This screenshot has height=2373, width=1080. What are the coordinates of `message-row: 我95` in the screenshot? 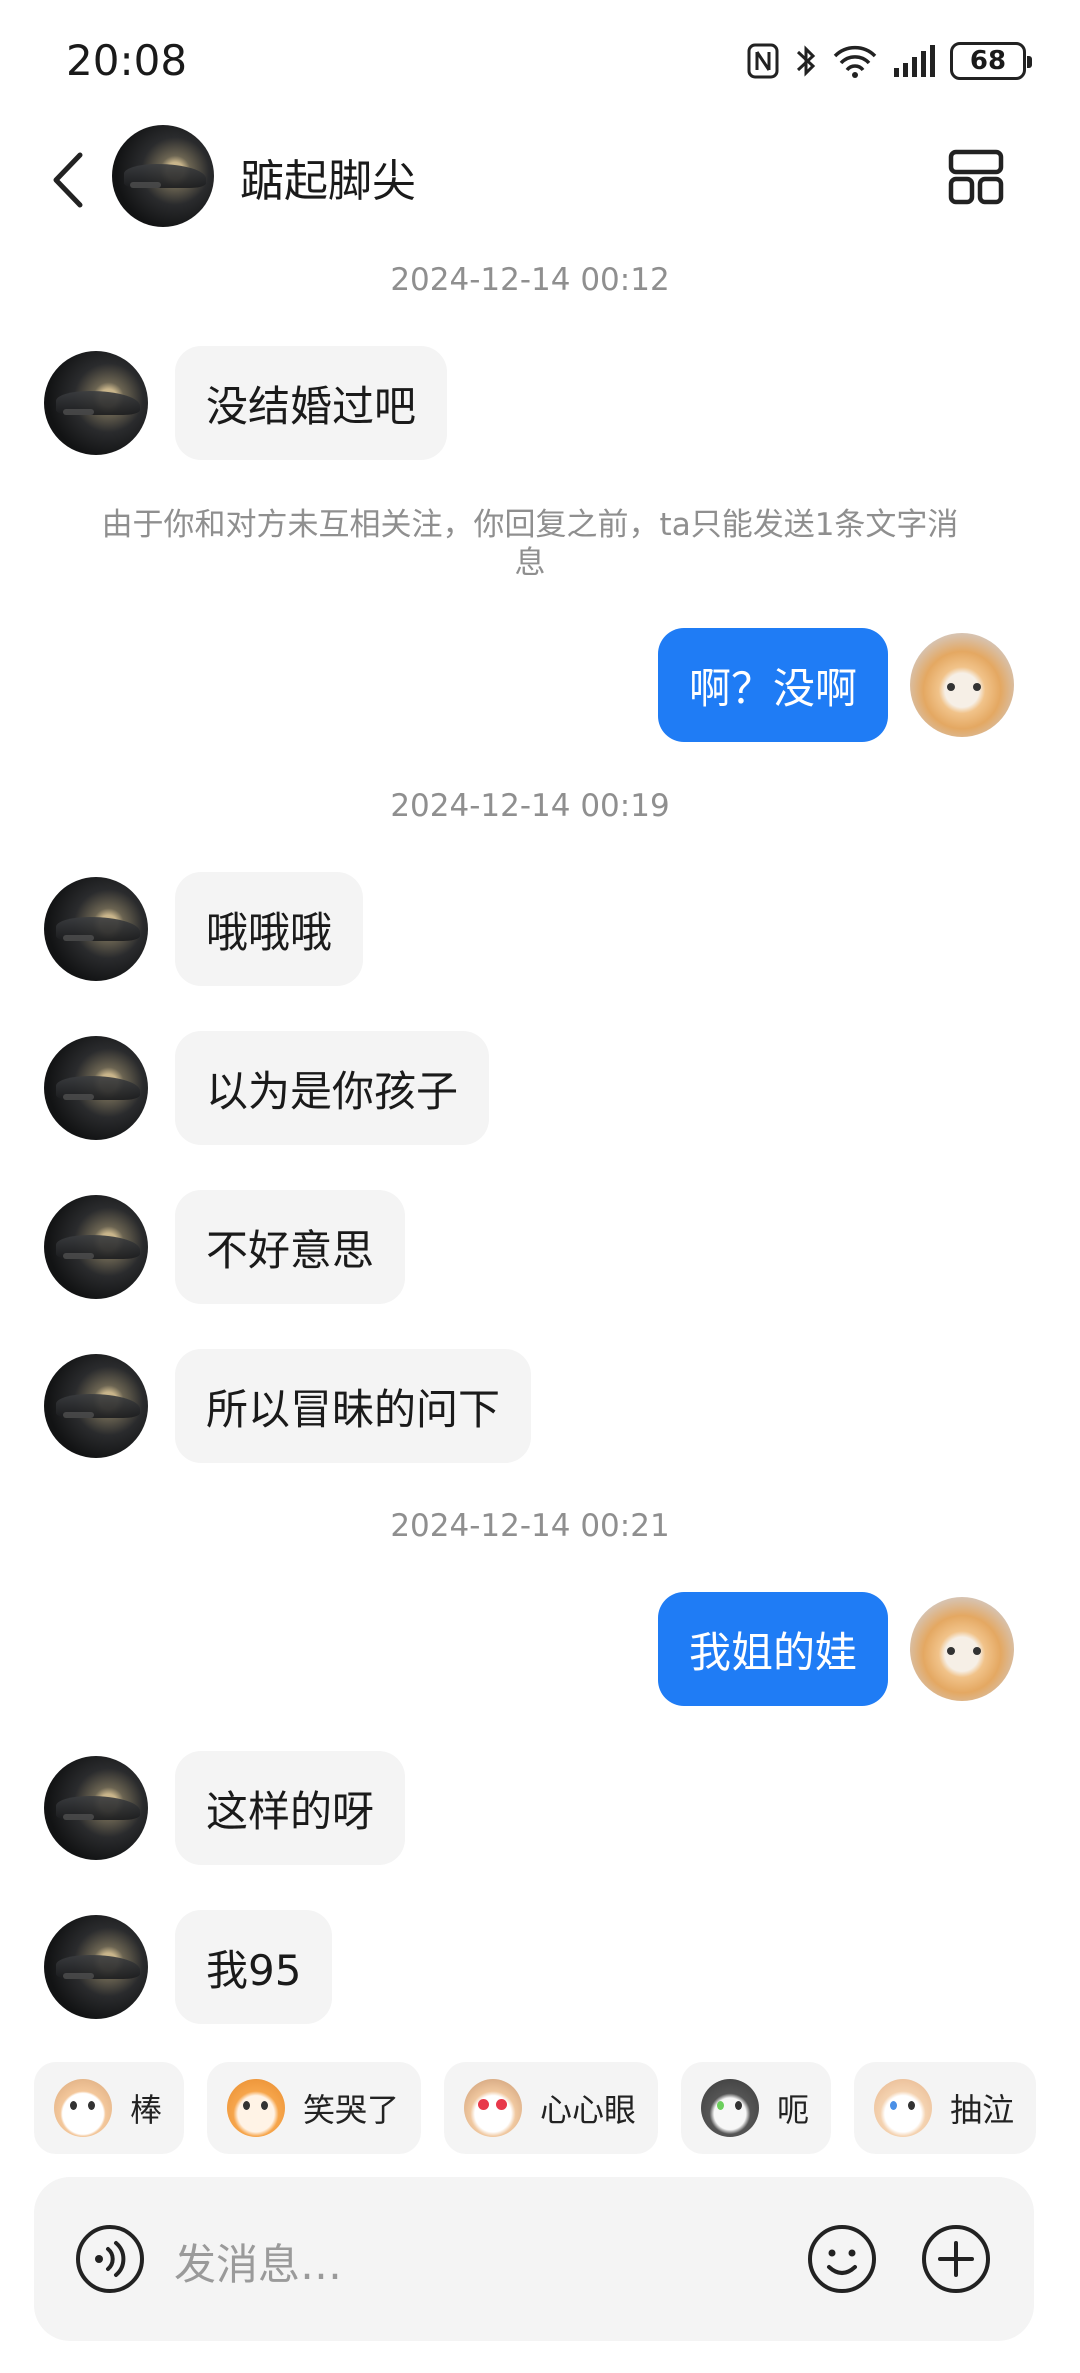 It's located at (188, 1967).